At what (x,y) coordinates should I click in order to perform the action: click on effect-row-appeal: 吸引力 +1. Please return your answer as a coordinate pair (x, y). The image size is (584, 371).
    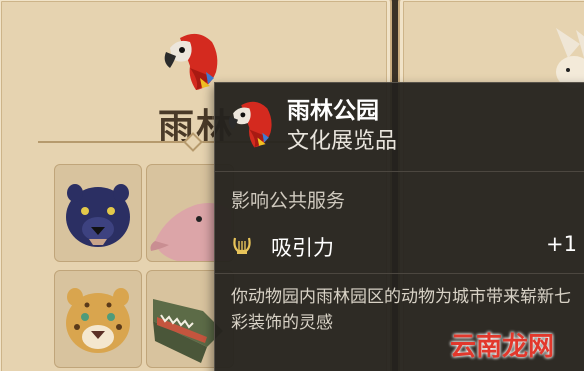
    Looking at the image, I should click on (399, 247).